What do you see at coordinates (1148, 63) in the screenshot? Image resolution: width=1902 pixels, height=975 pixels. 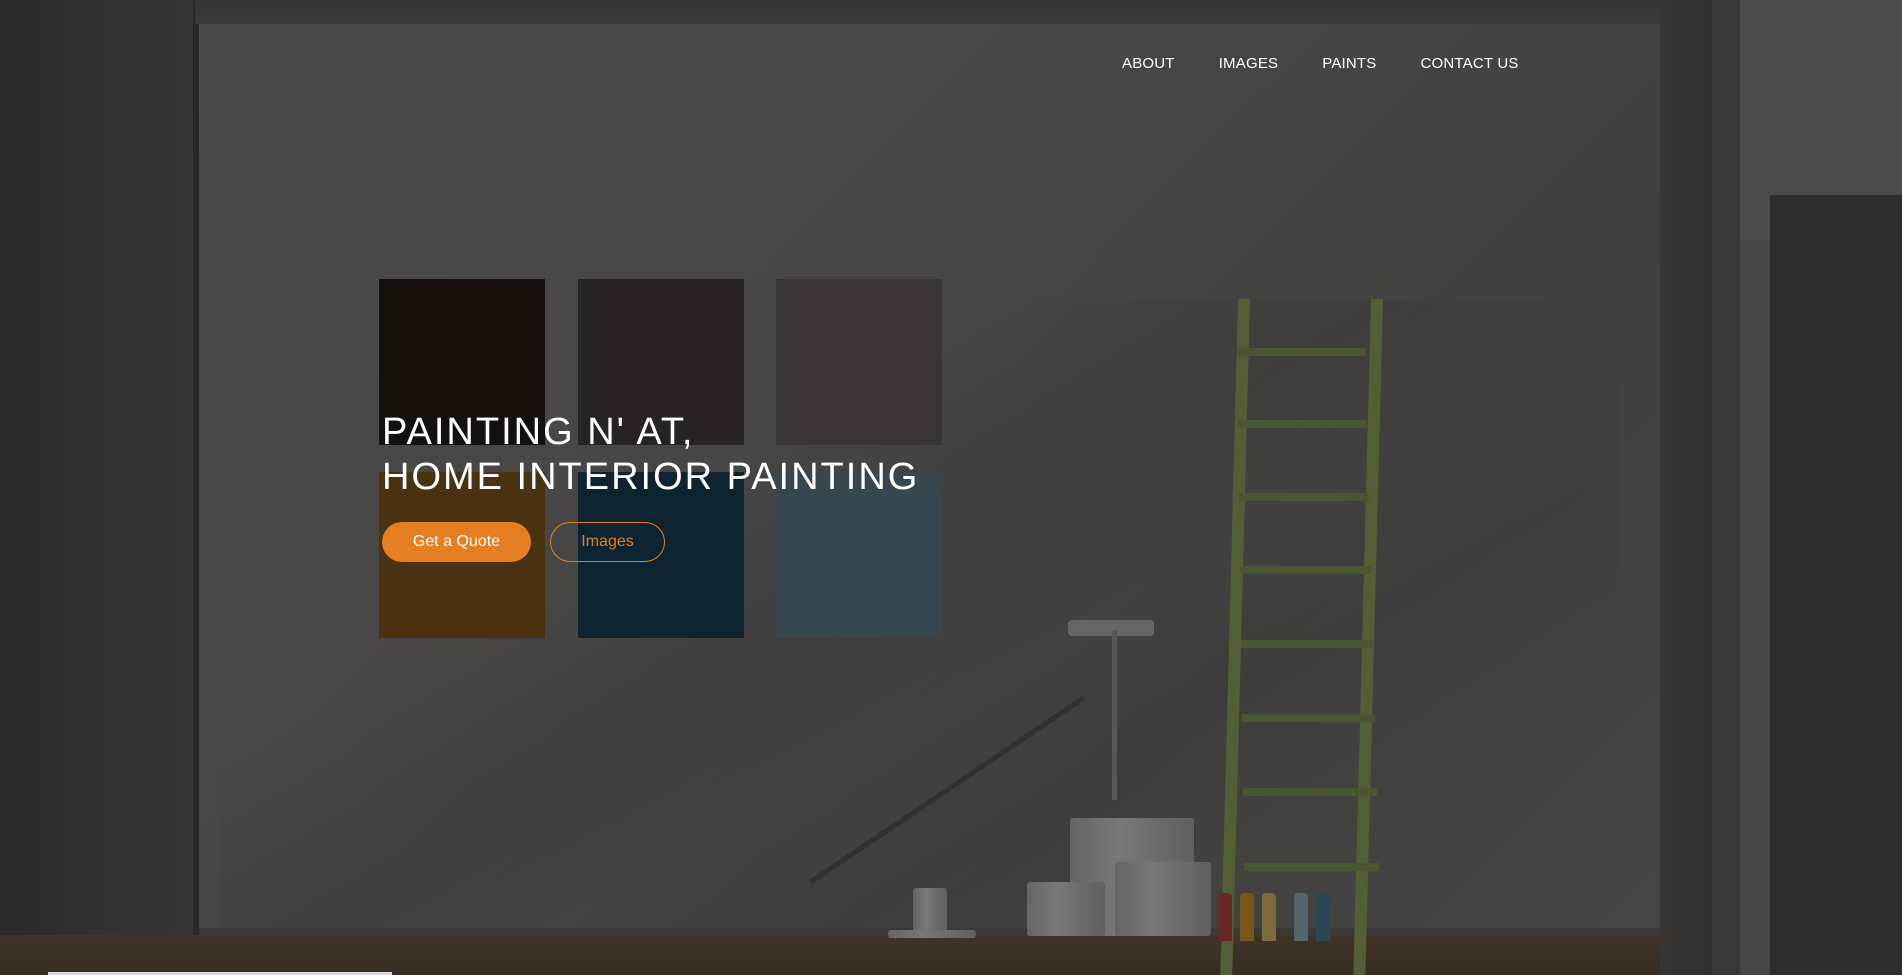 I see `nav-about-link: ABOUT` at bounding box center [1148, 63].